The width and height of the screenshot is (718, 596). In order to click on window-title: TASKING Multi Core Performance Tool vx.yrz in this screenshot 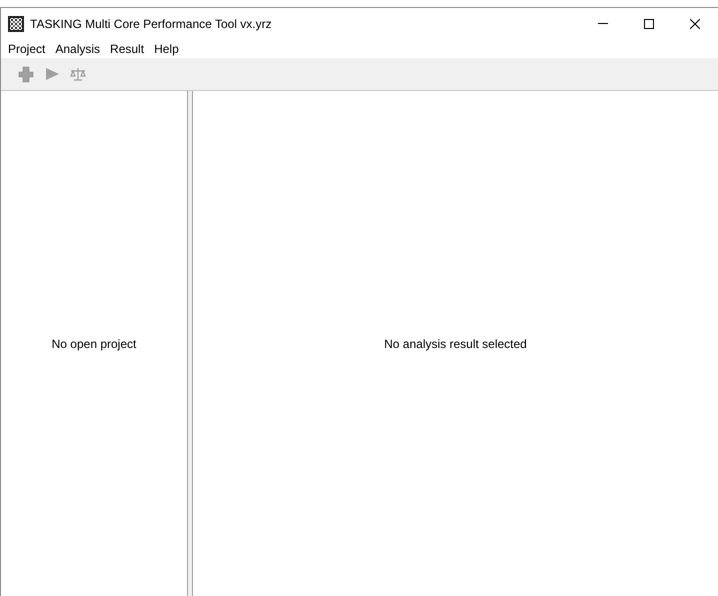, I will do `click(151, 24)`.